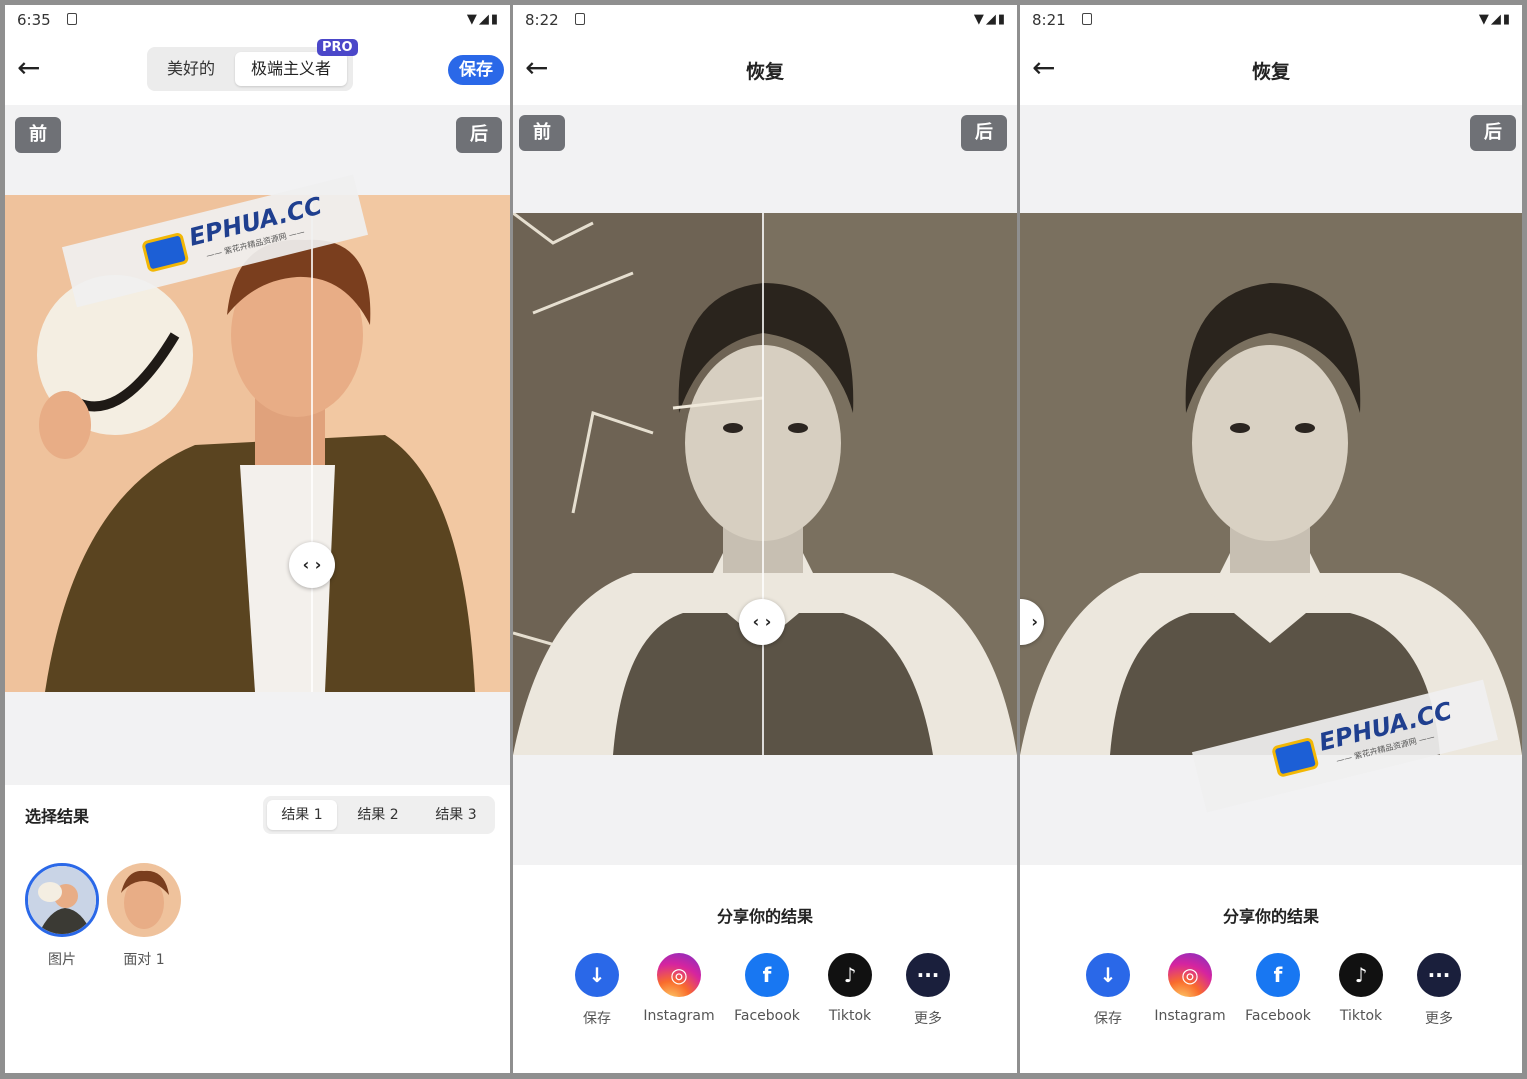 The image size is (1527, 1079). What do you see at coordinates (257, 20) in the screenshot?
I see `status-bar: 6:35 ▼◢▮` at bounding box center [257, 20].